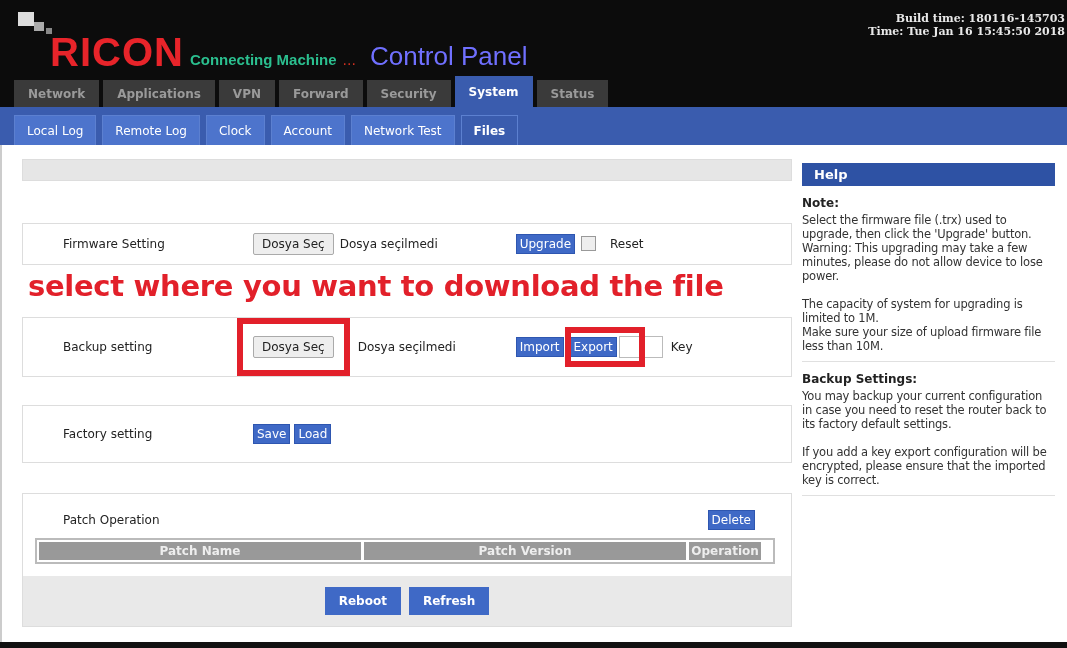  I want to click on sub-tab: Local Log, so click(55, 130).